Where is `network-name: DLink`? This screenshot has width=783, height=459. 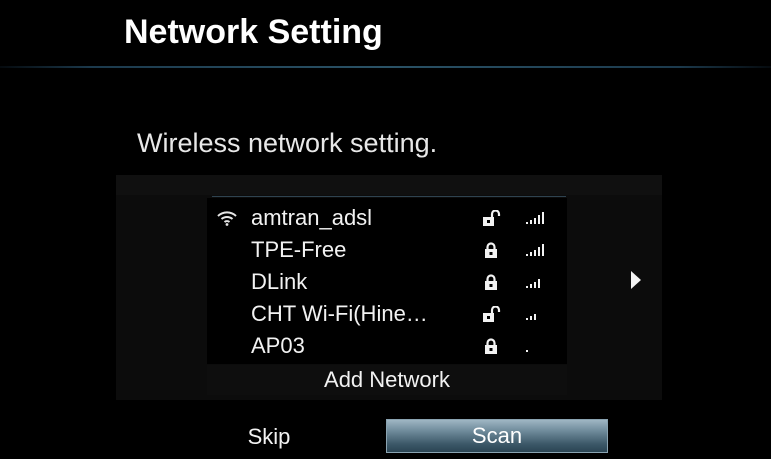
network-name: DLink is located at coordinates (279, 281).